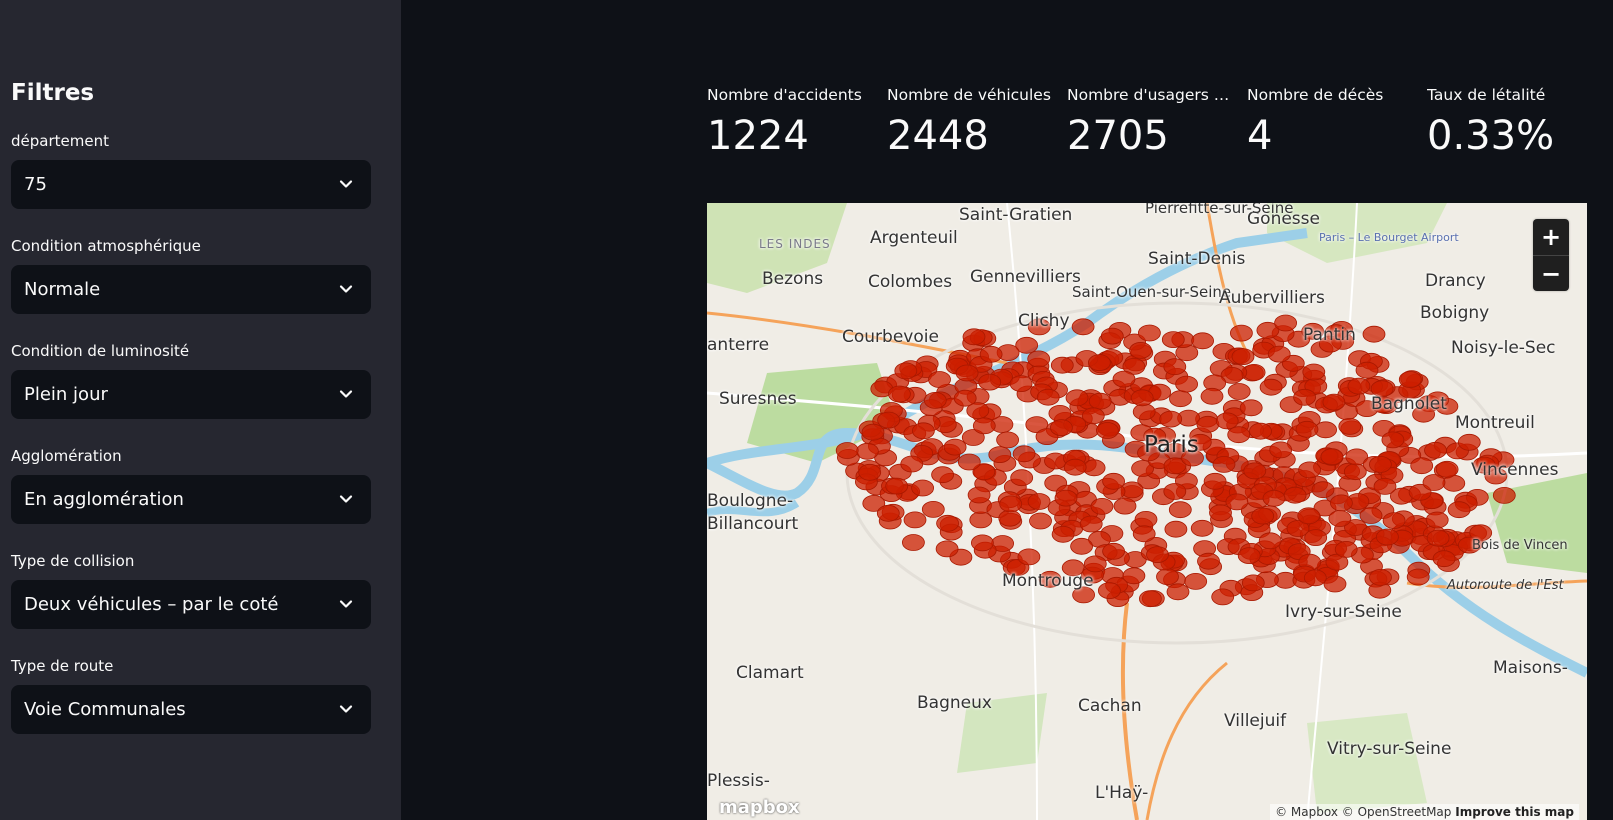  I want to click on type-route-select: Voie Communales, so click(191, 709).